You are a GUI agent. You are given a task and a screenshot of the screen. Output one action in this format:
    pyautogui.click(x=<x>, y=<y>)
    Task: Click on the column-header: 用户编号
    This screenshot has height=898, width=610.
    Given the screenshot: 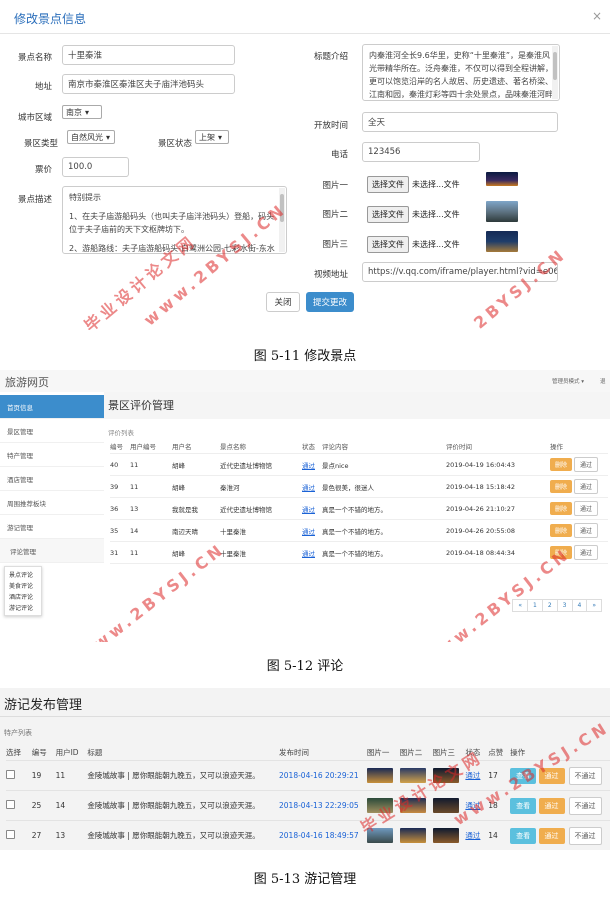 What is the action you would take?
    pyautogui.click(x=151, y=446)
    